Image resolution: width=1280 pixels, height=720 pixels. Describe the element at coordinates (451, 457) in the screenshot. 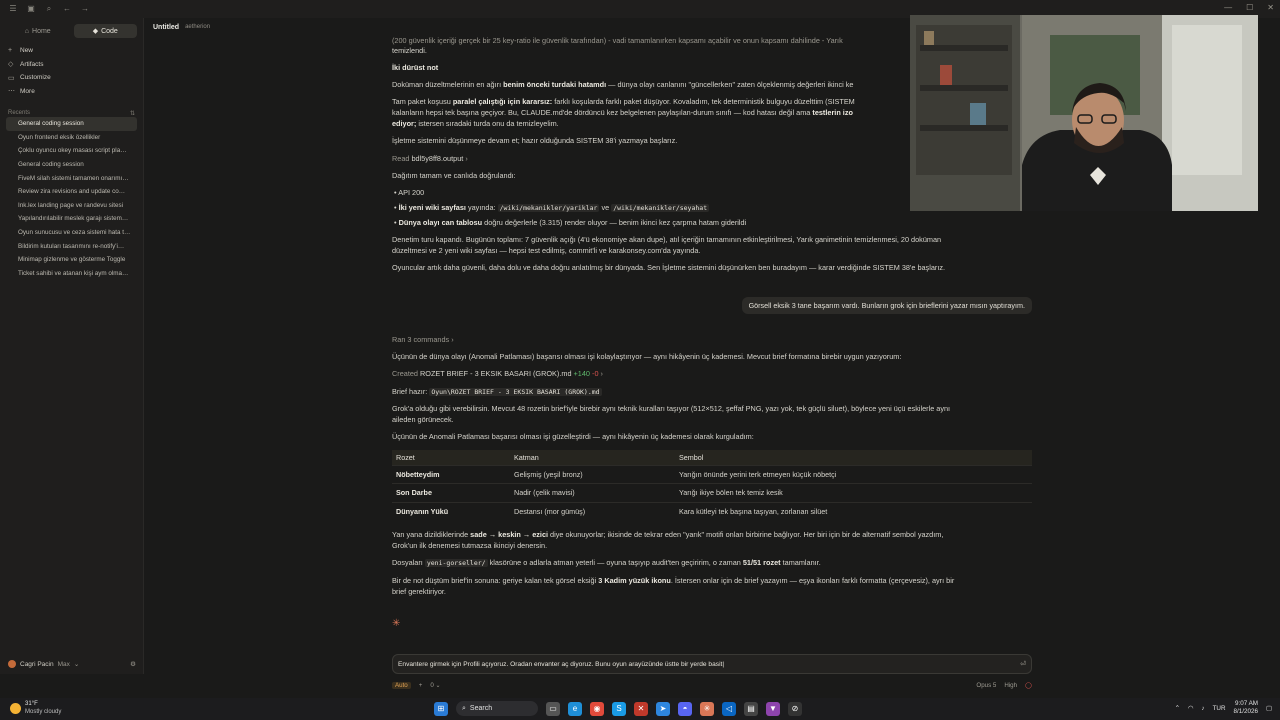

I see `column-header: Rozet` at that location.